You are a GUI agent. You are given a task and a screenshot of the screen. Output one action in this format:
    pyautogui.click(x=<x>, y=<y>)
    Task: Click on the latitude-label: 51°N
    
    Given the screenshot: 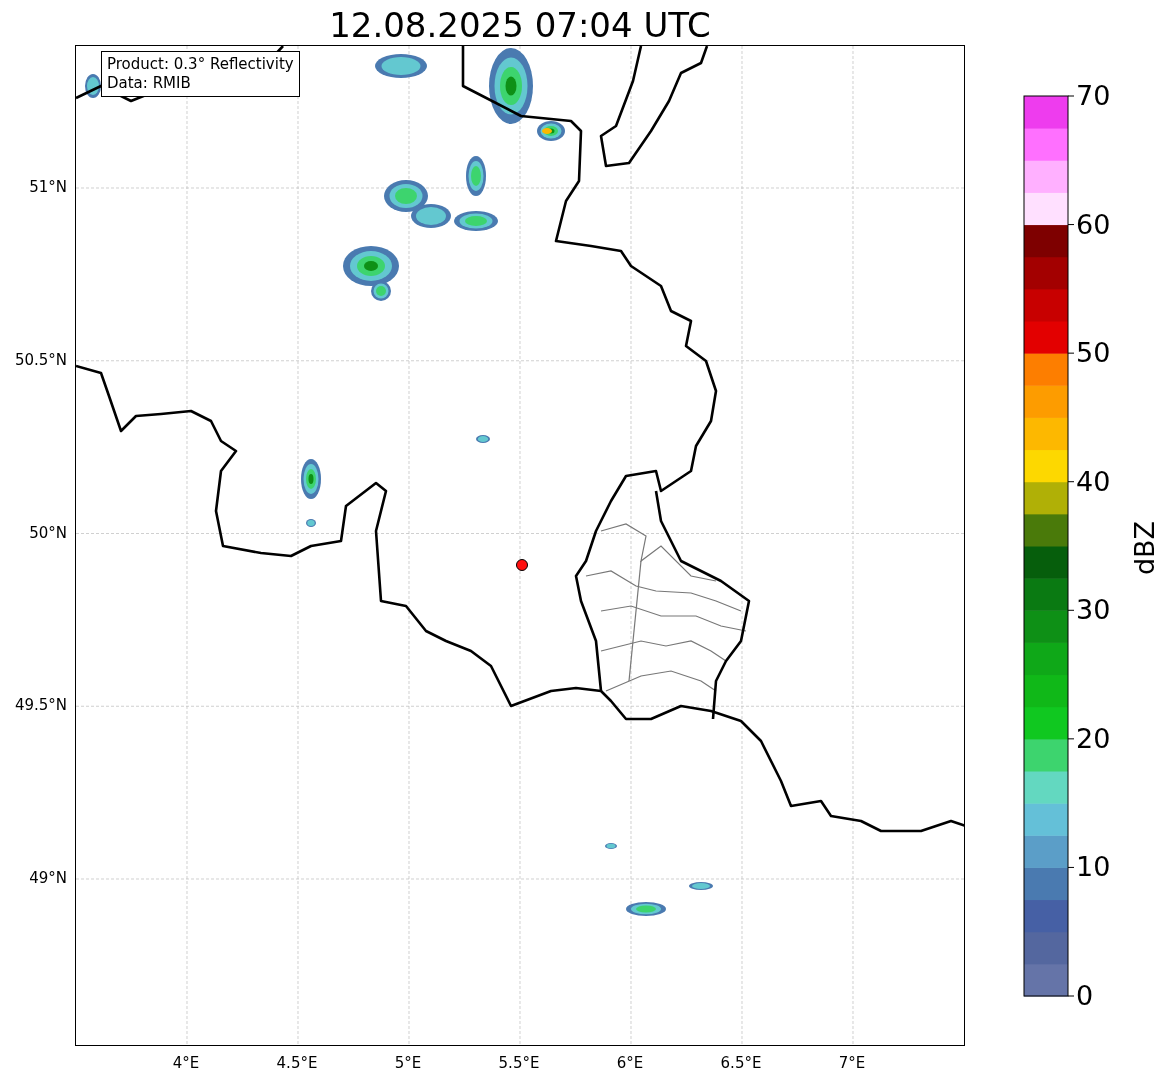 What is the action you would take?
    pyautogui.click(x=48, y=187)
    